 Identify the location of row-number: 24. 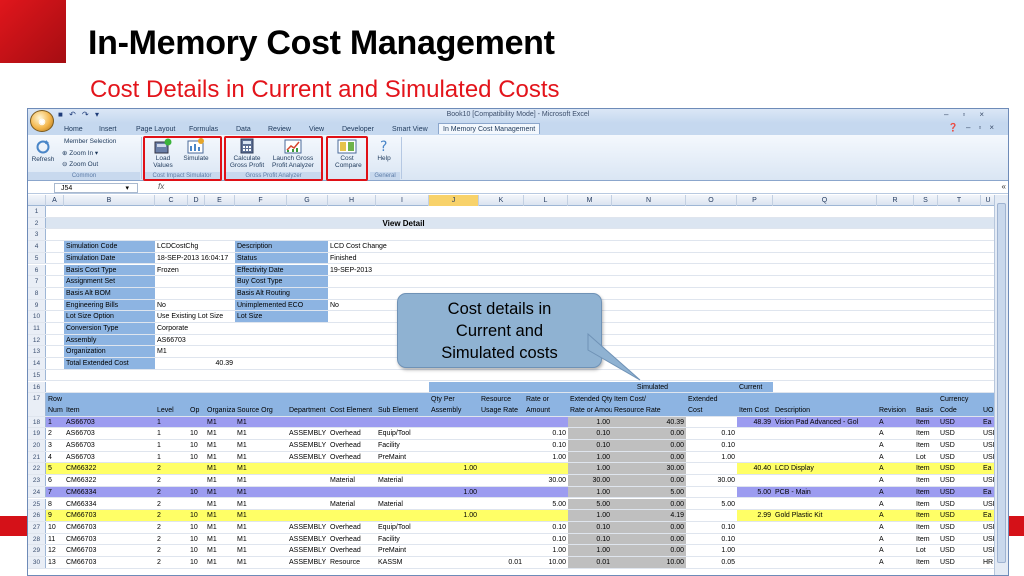
(37, 492).